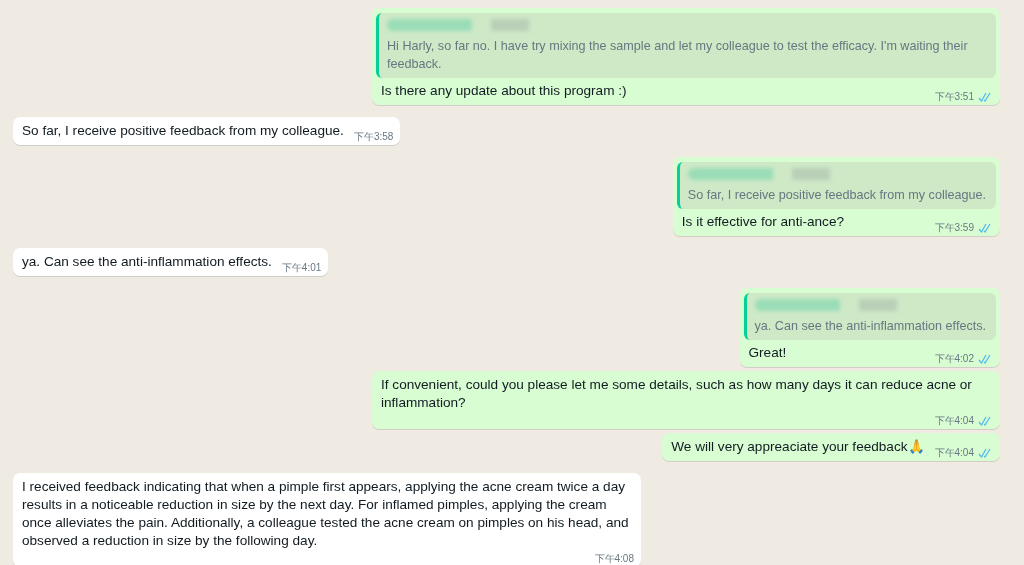  I want to click on message-text: We will very appreaciate your feedback🙏, so click(798, 447).